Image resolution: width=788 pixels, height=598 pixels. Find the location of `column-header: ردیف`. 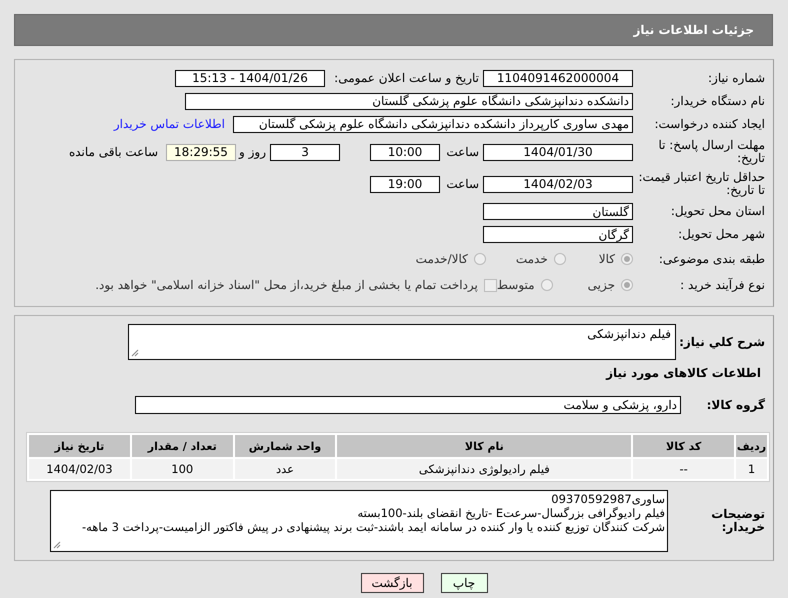

column-header: ردیف is located at coordinates (751, 446).